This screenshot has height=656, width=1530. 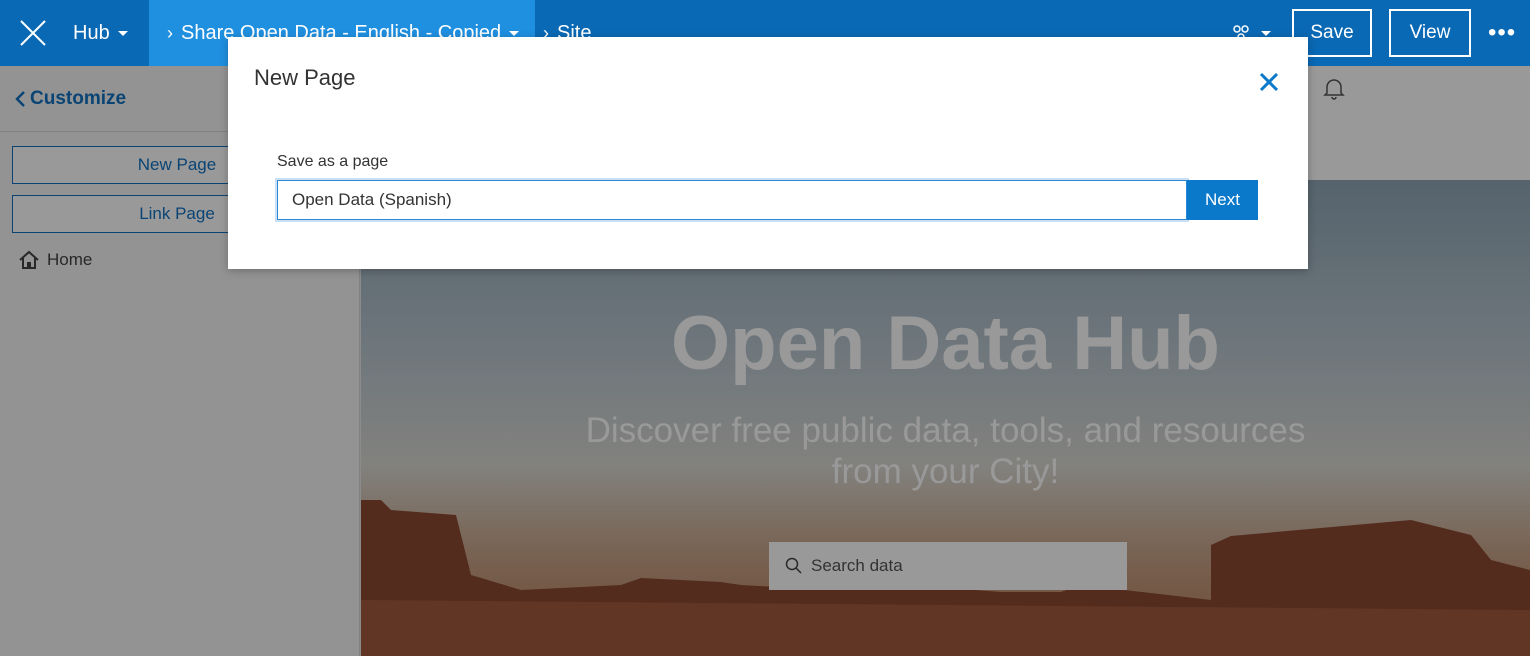 I want to click on more-options-icon: •••, so click(x=1509, y=33).